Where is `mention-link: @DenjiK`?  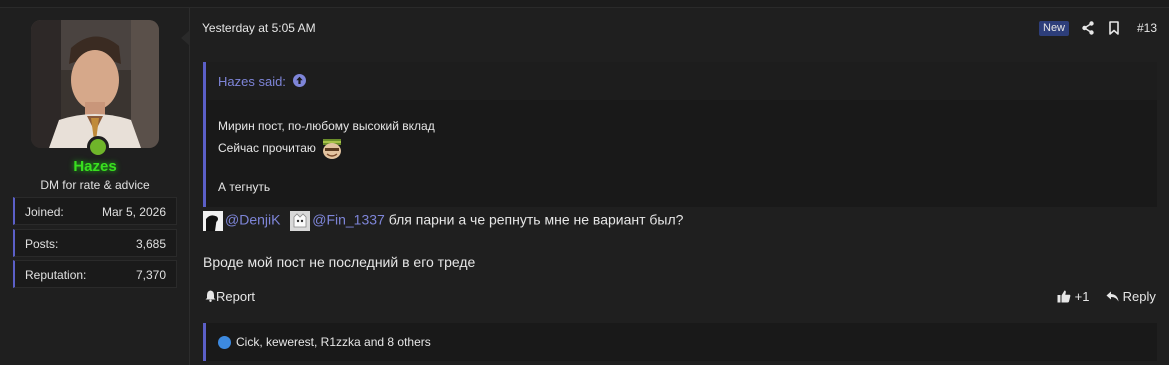
mention-link: @DenjiK is located at coordinates (252, 220).